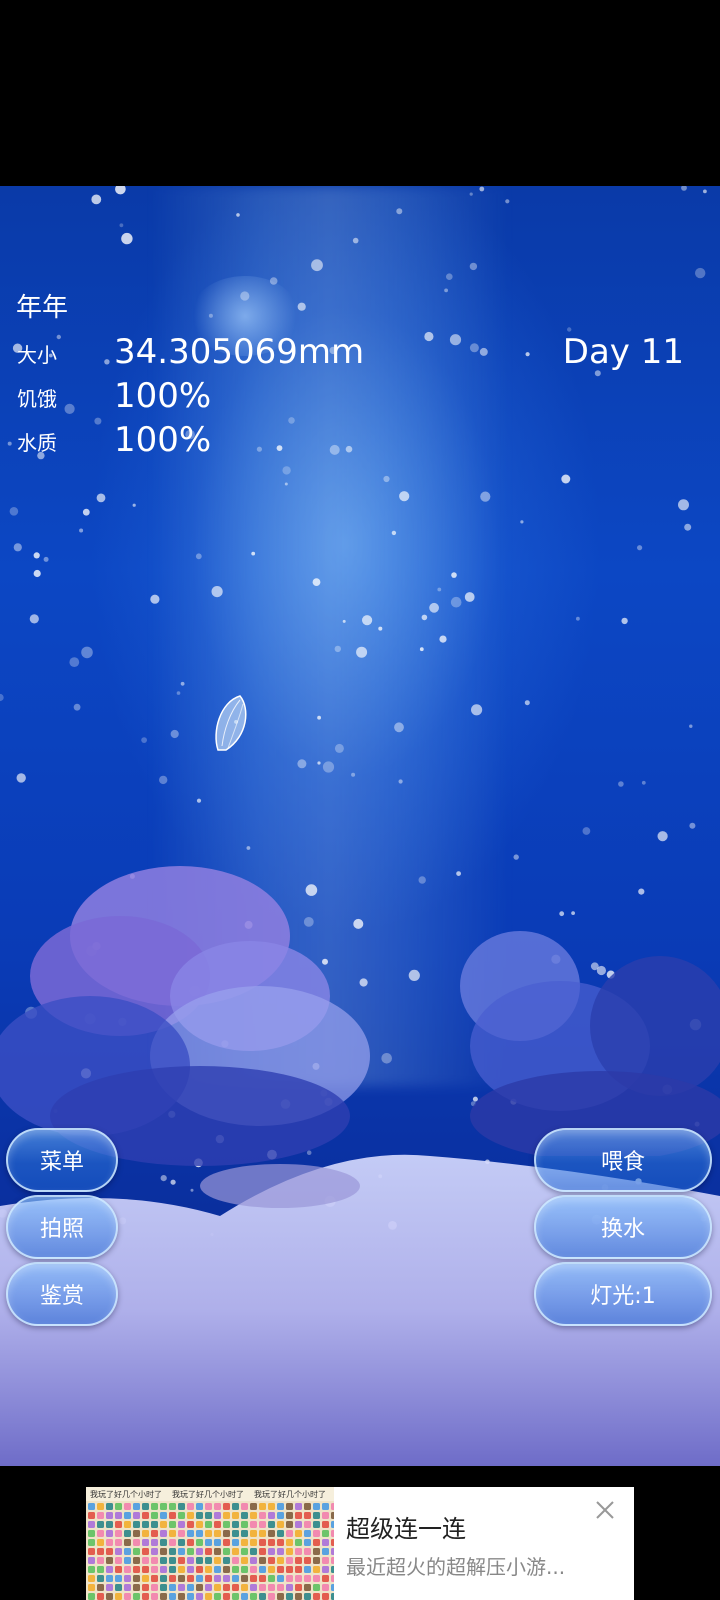  I want to click on ad-title: 超级连一连, so click(406, 1526).